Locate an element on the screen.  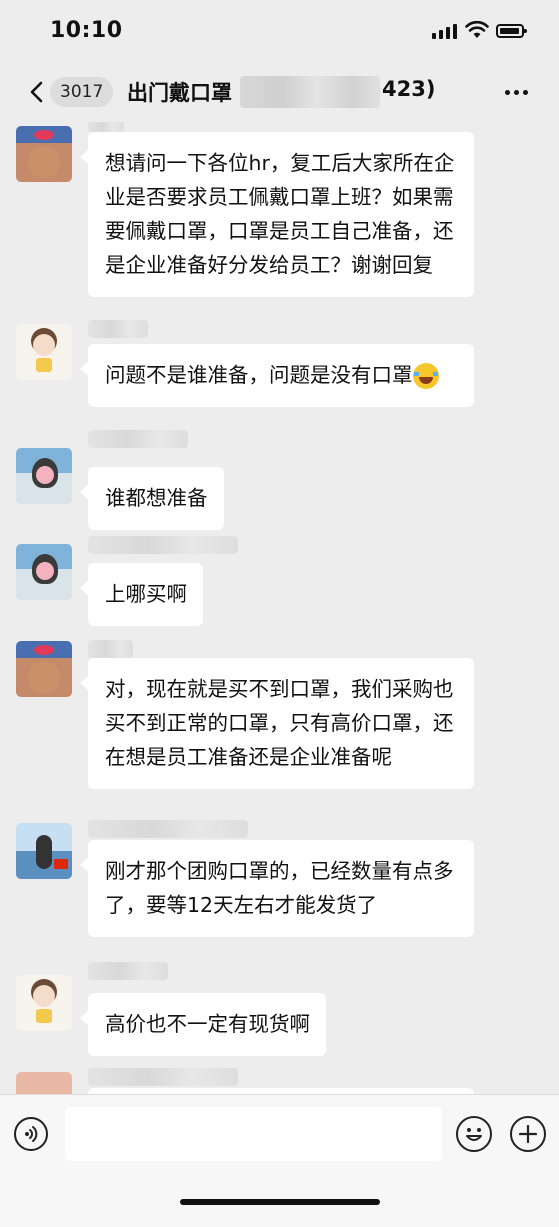
message-bubble: 上哪买啊 is located at coordinates (141, 594).